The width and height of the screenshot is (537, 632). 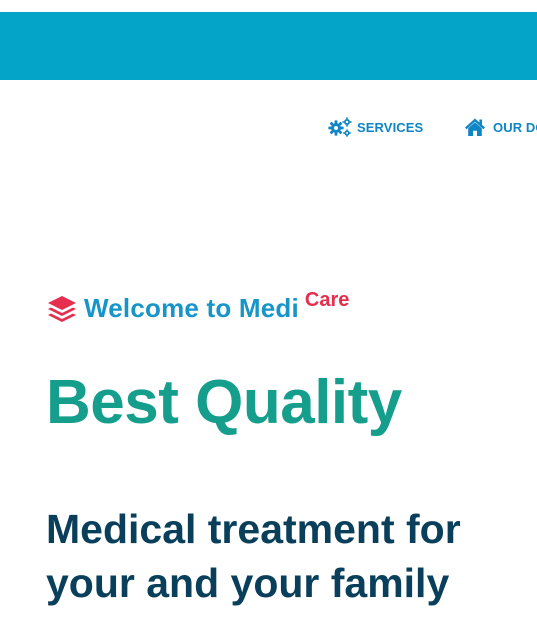 What do you see at coordinates (253, 529) in the screenshot?
I see `hero-subline-line-1: Medical treatment for` at bounding box center [253, 529].